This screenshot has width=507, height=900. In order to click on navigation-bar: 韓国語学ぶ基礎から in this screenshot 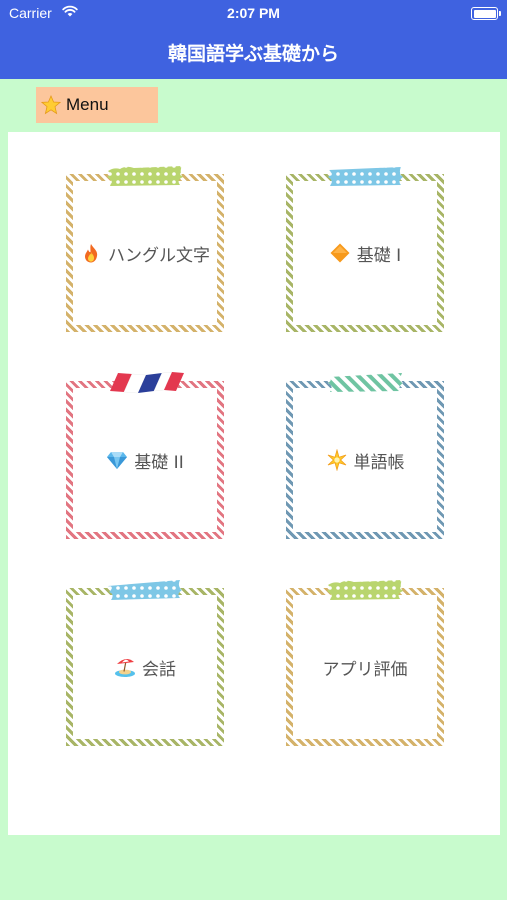, I will do `click(253, 52)`.